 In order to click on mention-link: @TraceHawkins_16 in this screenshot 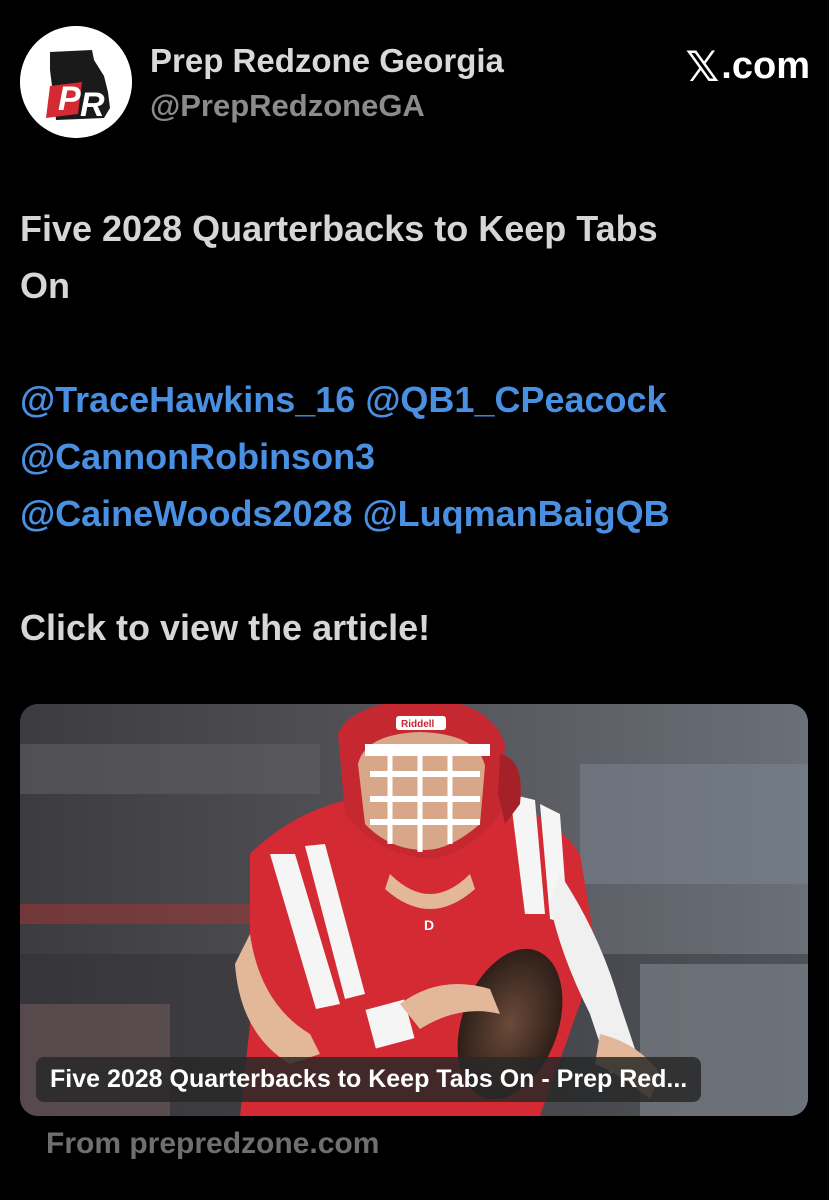, I will do `click(187, 399)`.